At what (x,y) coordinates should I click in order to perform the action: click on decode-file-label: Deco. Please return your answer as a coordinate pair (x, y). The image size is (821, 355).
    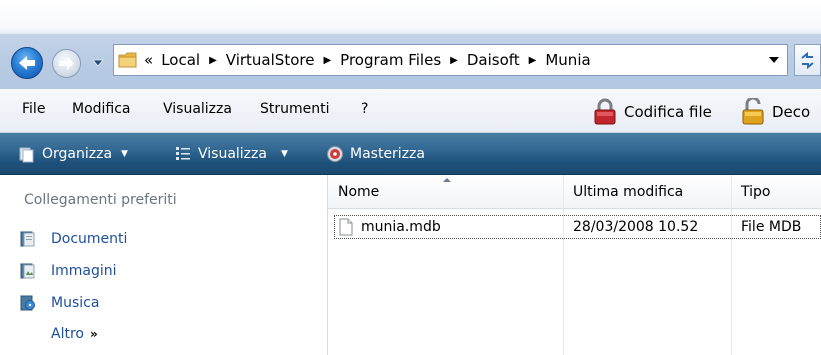
    Looking at the image, I should click on (791, 112).